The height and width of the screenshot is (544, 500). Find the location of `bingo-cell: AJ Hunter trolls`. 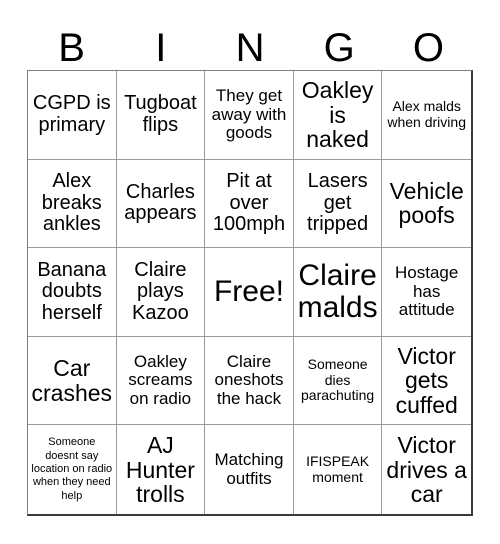

bingo-cell: AJ Hunter trolls is located at coordinates (161, 469).